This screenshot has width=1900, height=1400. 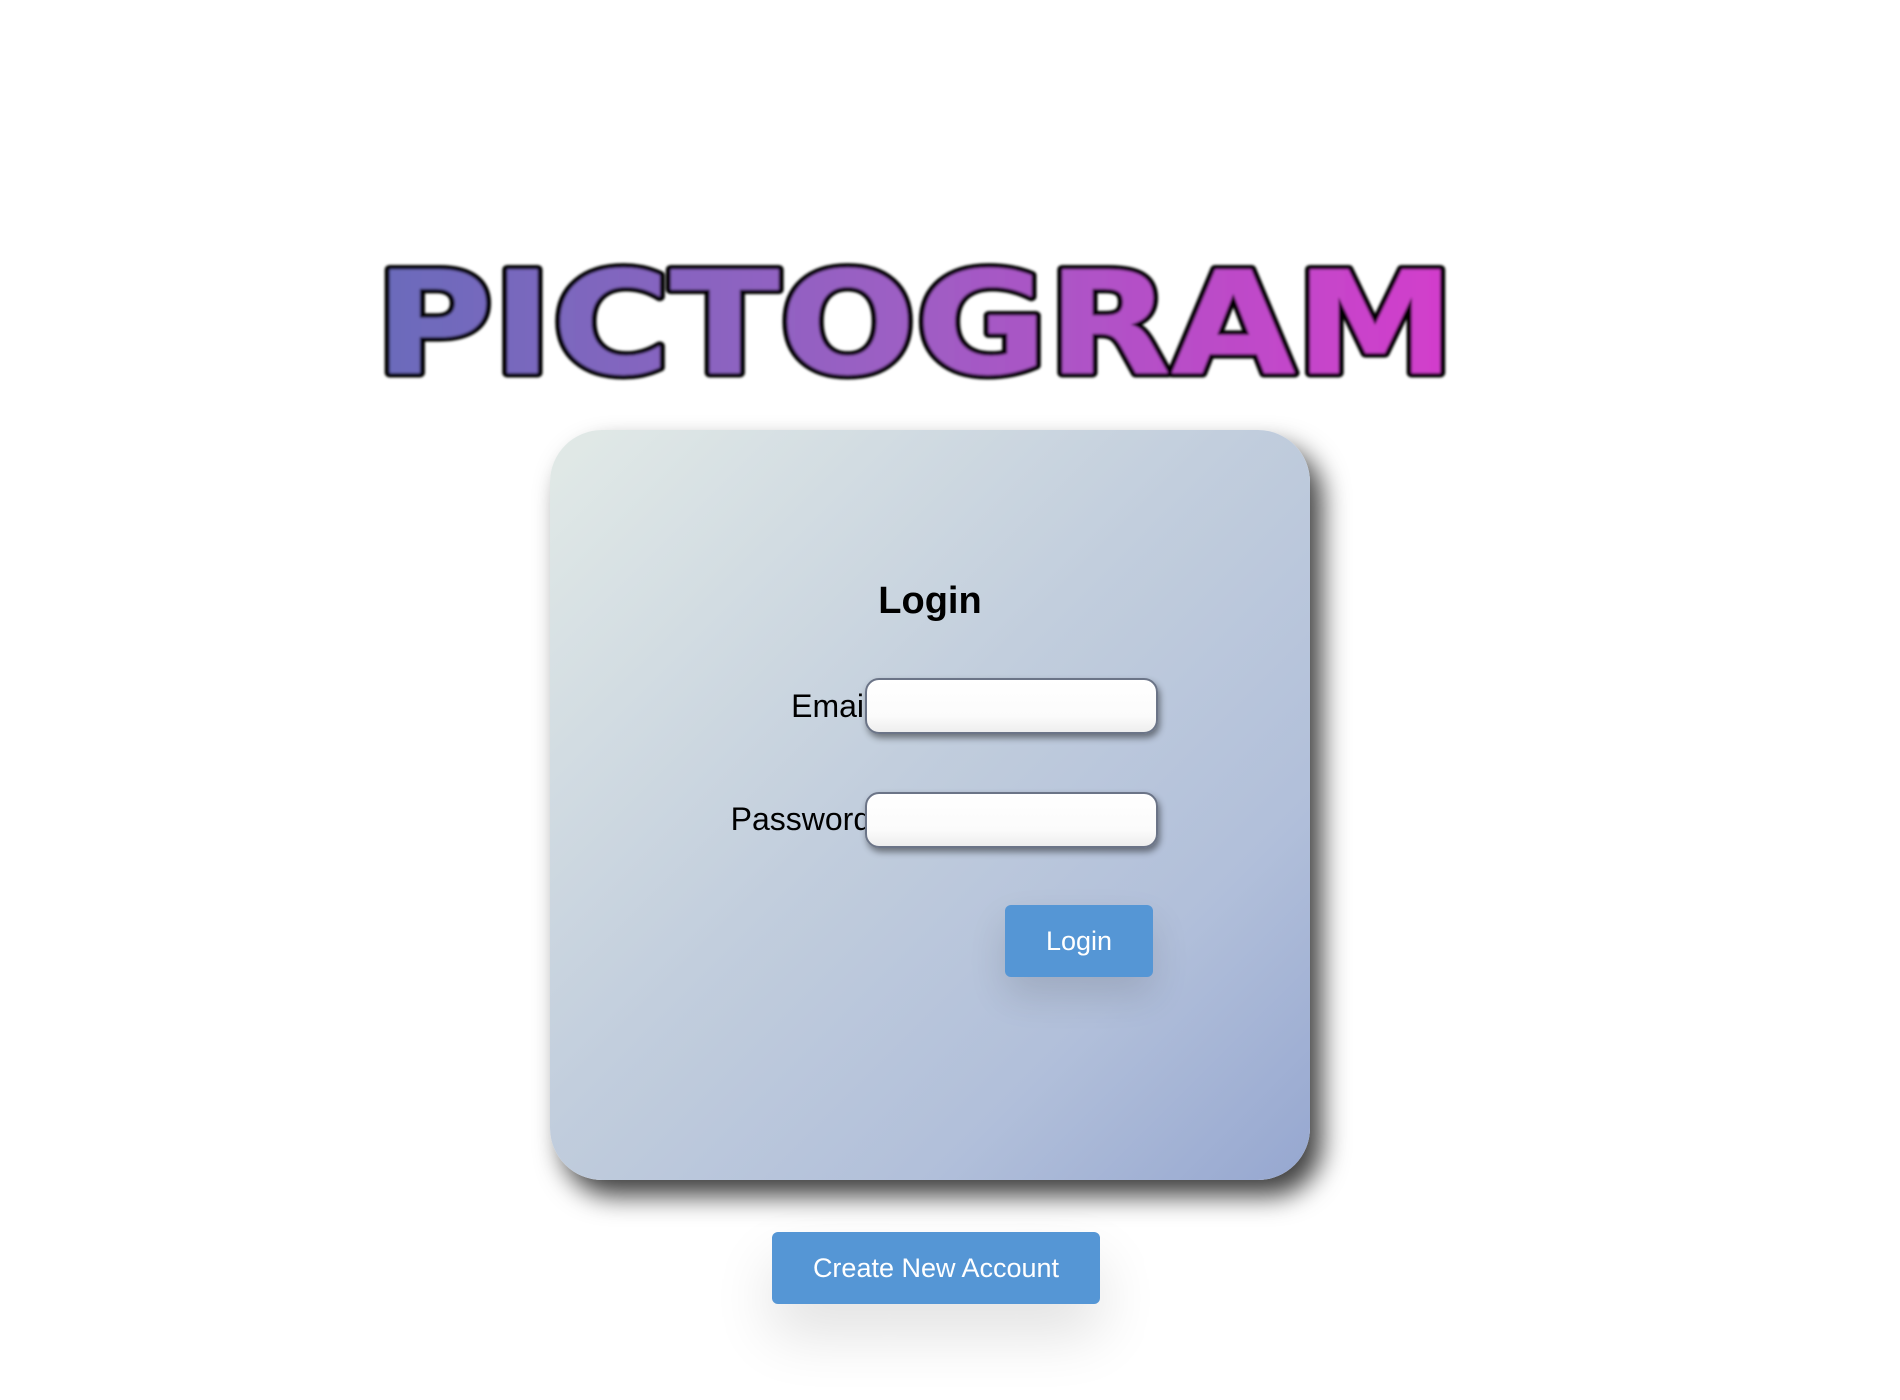 What do you see at coordinates (1011, 706) in the screenshot?
I see `email-input` at bounding box center [1011, 706].